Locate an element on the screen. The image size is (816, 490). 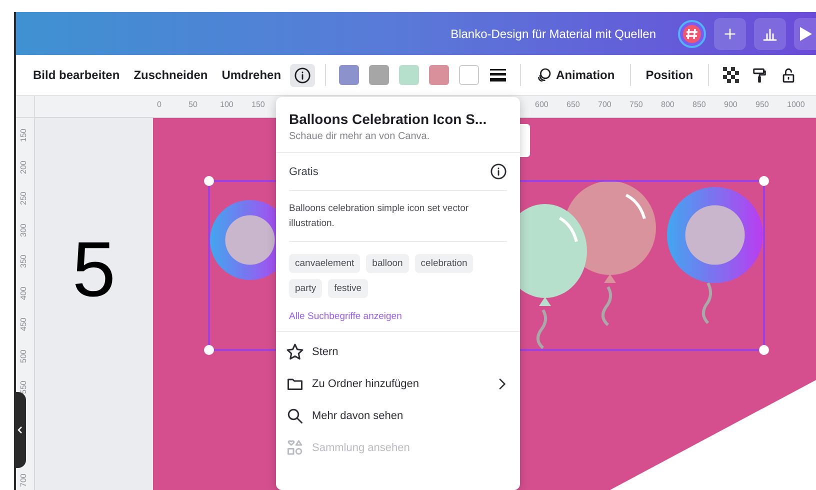
menu-item: Mehr davon sehen is located at coordinates (398, 416).